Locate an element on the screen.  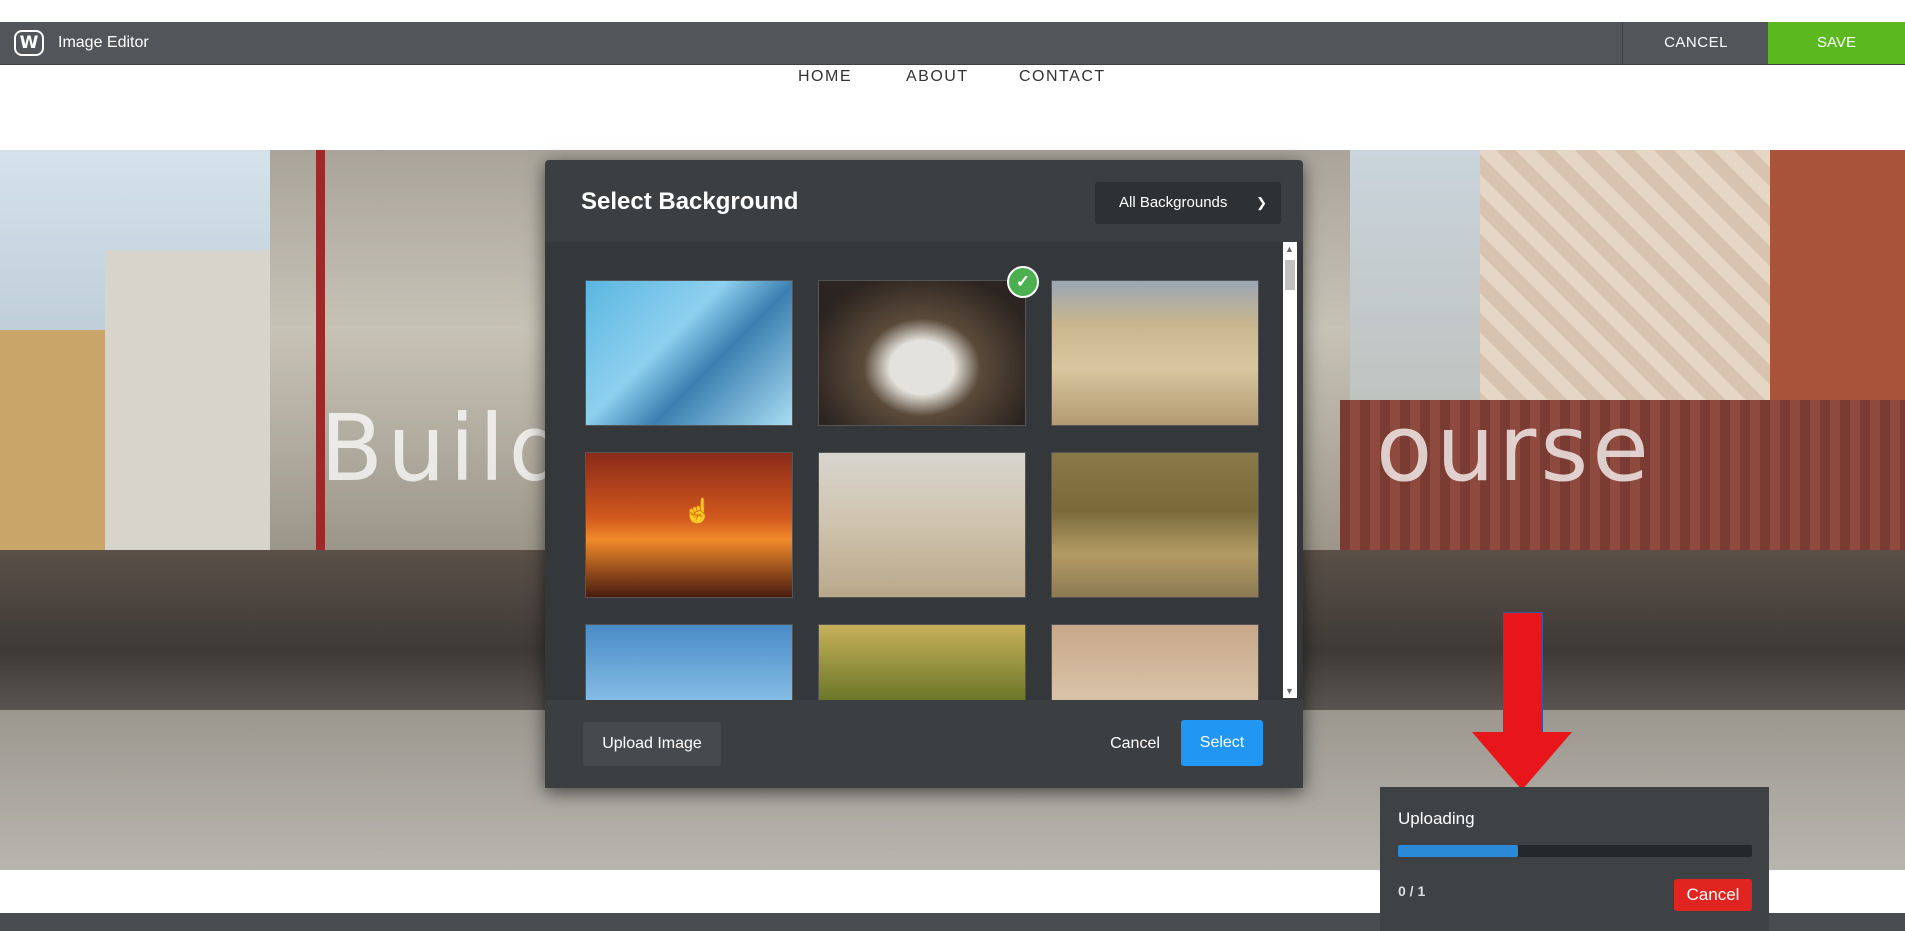
dialog-header: Select Background All Backgrounds ❯ is located at coordinates (924, 201).